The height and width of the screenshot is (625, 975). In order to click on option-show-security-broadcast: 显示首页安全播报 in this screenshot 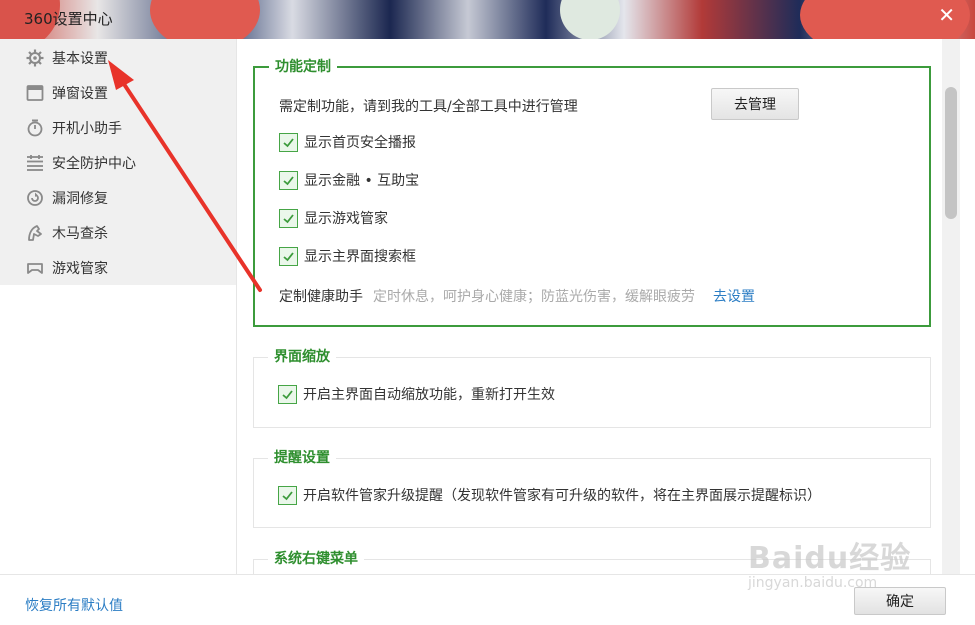, I will do `click(347, 142)`.